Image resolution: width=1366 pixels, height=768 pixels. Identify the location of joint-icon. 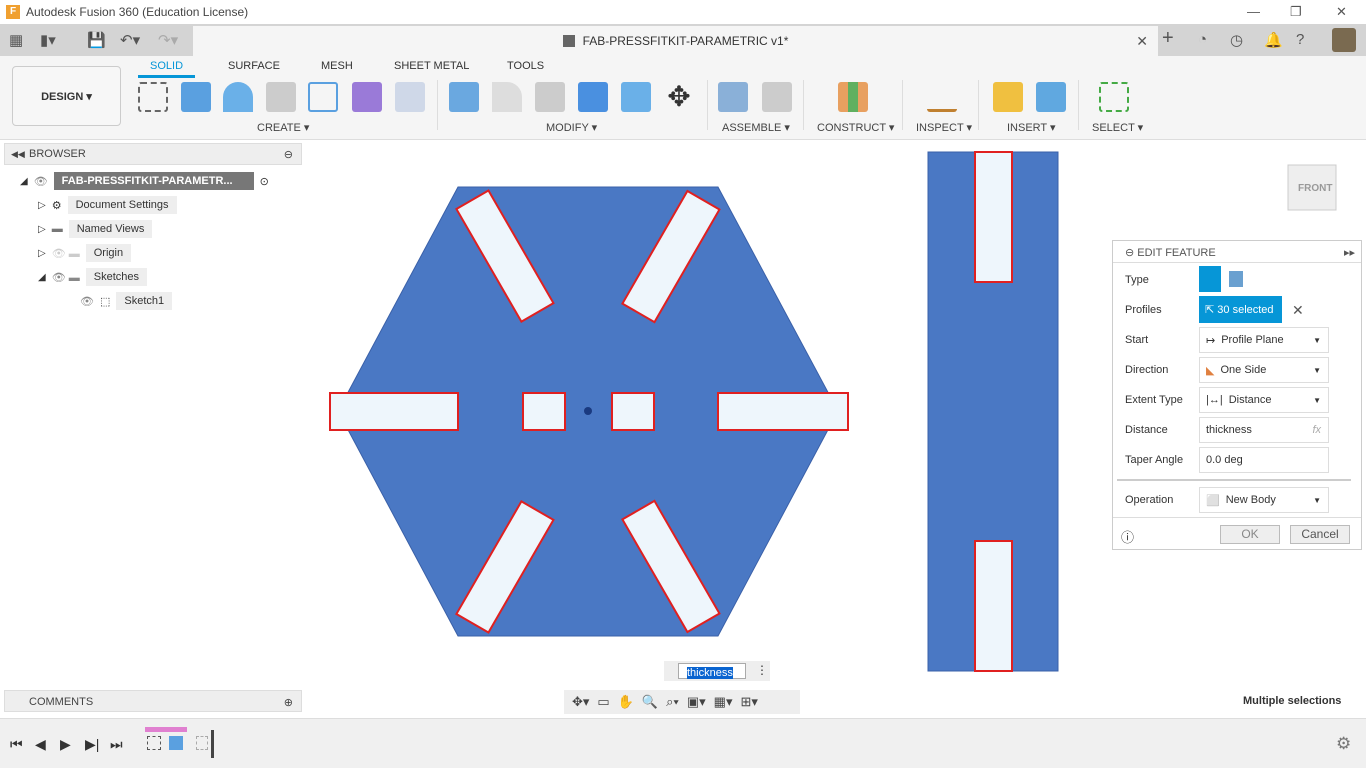
(777, 97).